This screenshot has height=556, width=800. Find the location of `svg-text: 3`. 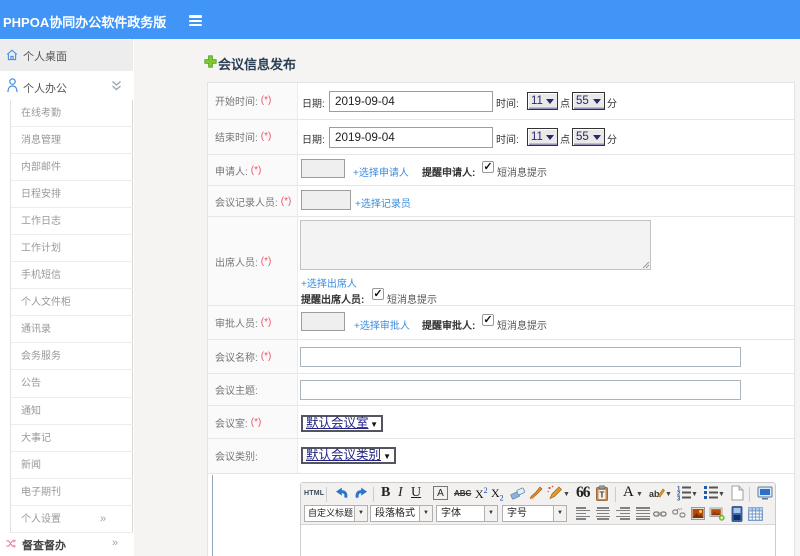

svg-text: 3 is located at coordinates (679, 499).